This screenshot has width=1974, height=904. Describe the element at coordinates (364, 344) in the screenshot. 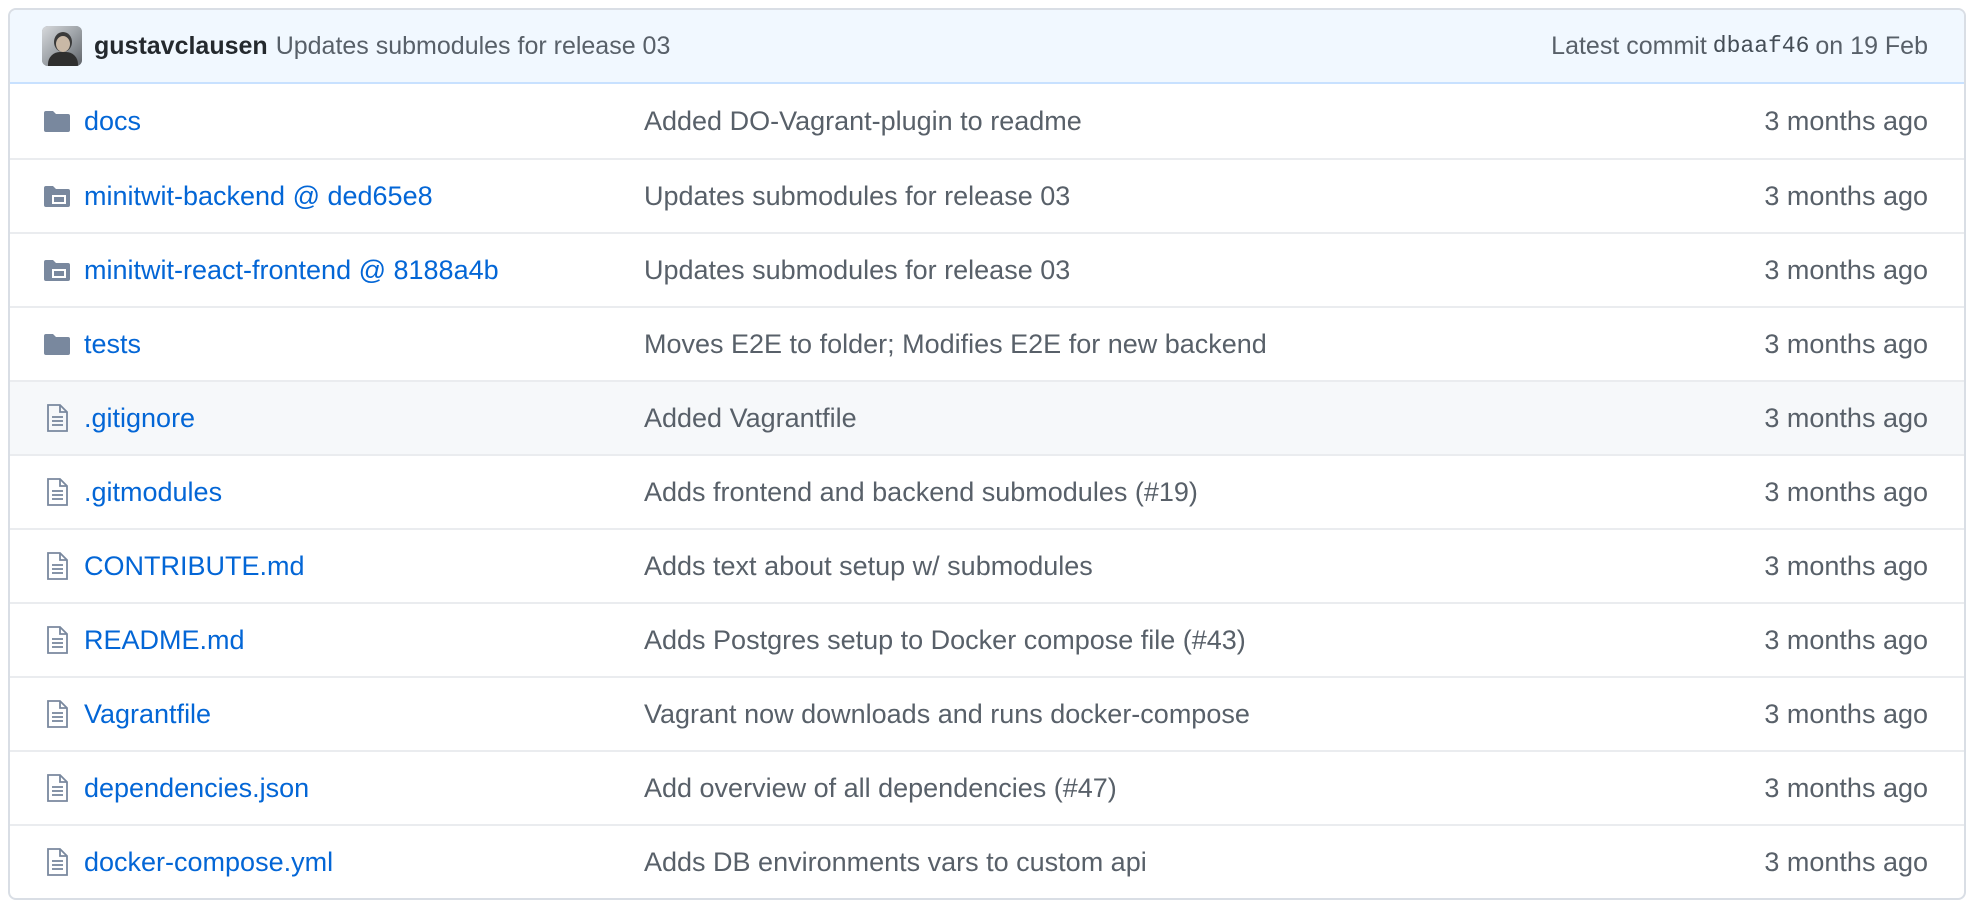

I see `file-name-link: tests` at that location.